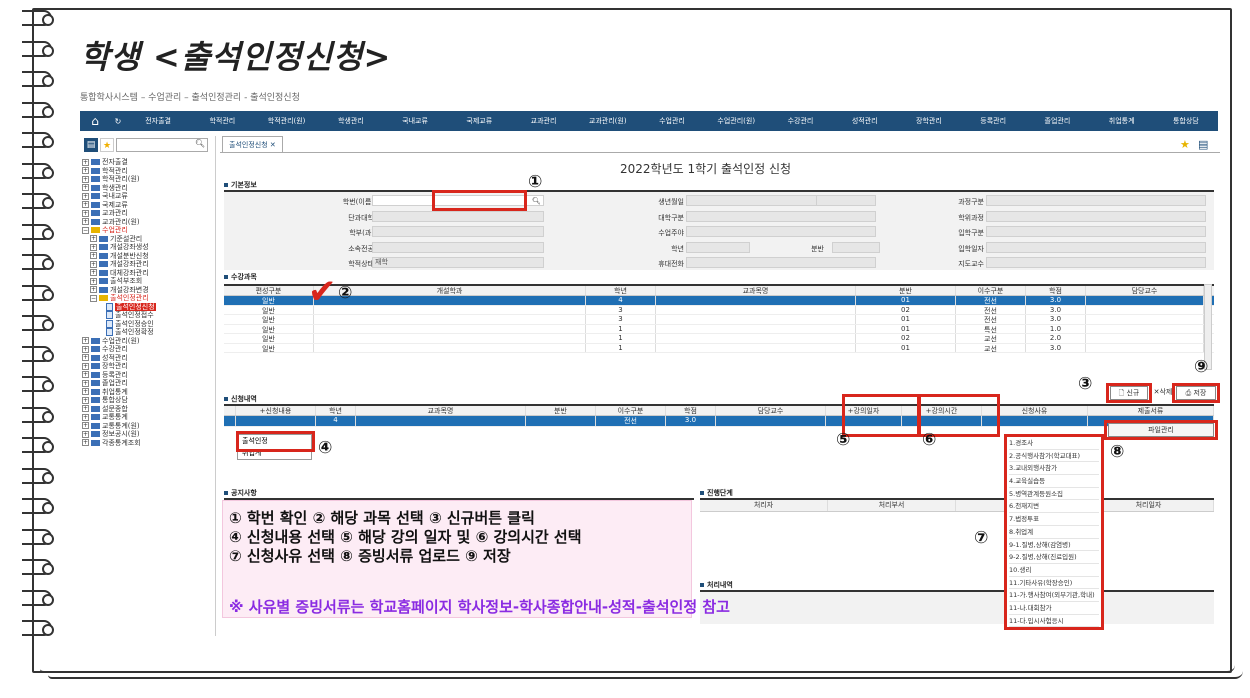 Image resolution: width=1250 pixels, height=698 pixels. What do you see at coordinates (865, 121) in the screenshot?
I see `menu-item: 성적관리` at bounding box center [865, 121].